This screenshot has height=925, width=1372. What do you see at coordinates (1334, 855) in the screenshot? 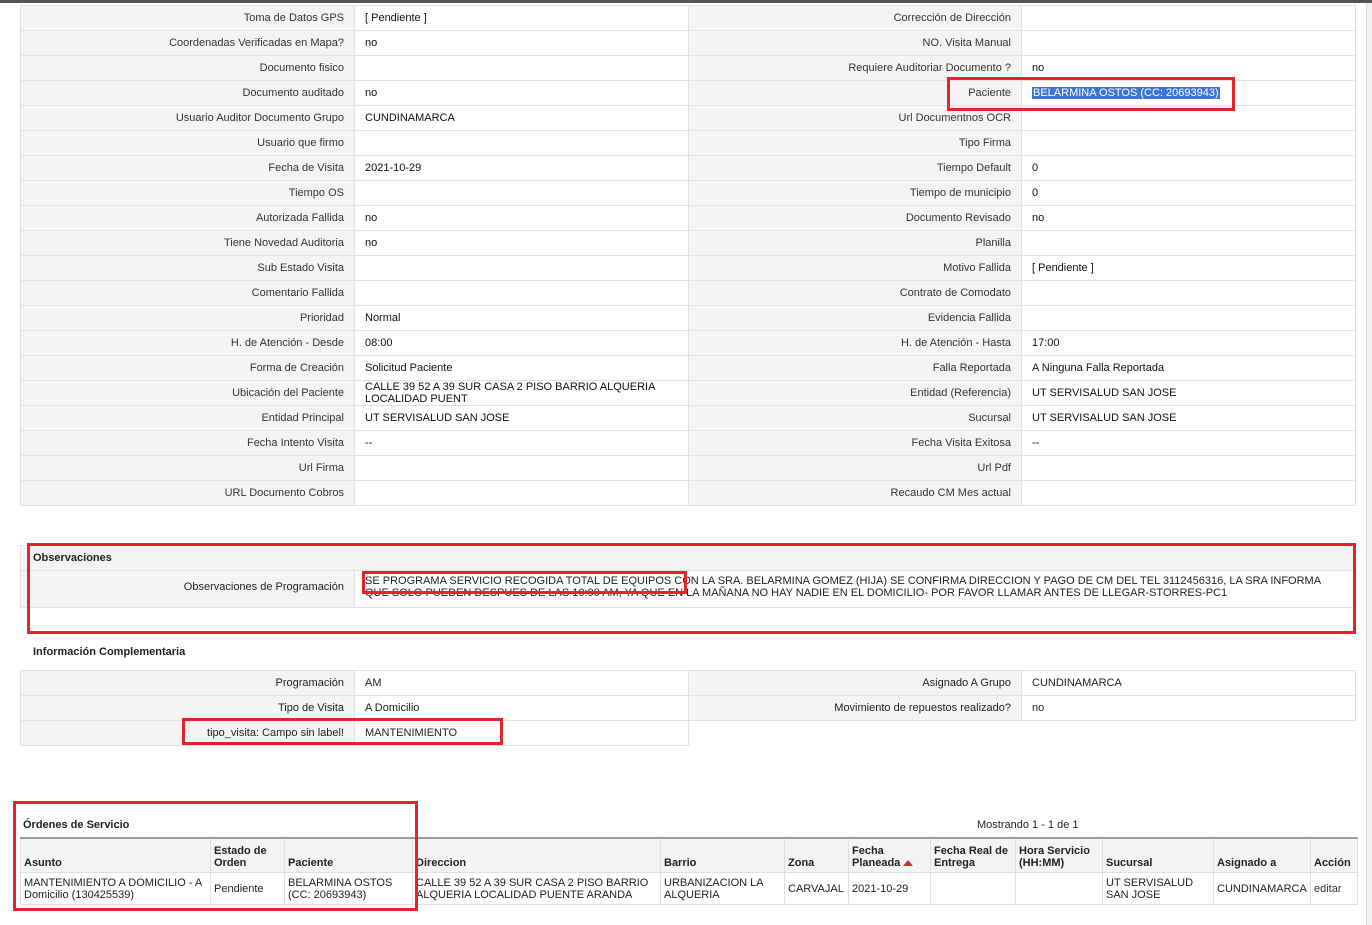
I see `column-header: Acción` at bounding box center [1334, 855].